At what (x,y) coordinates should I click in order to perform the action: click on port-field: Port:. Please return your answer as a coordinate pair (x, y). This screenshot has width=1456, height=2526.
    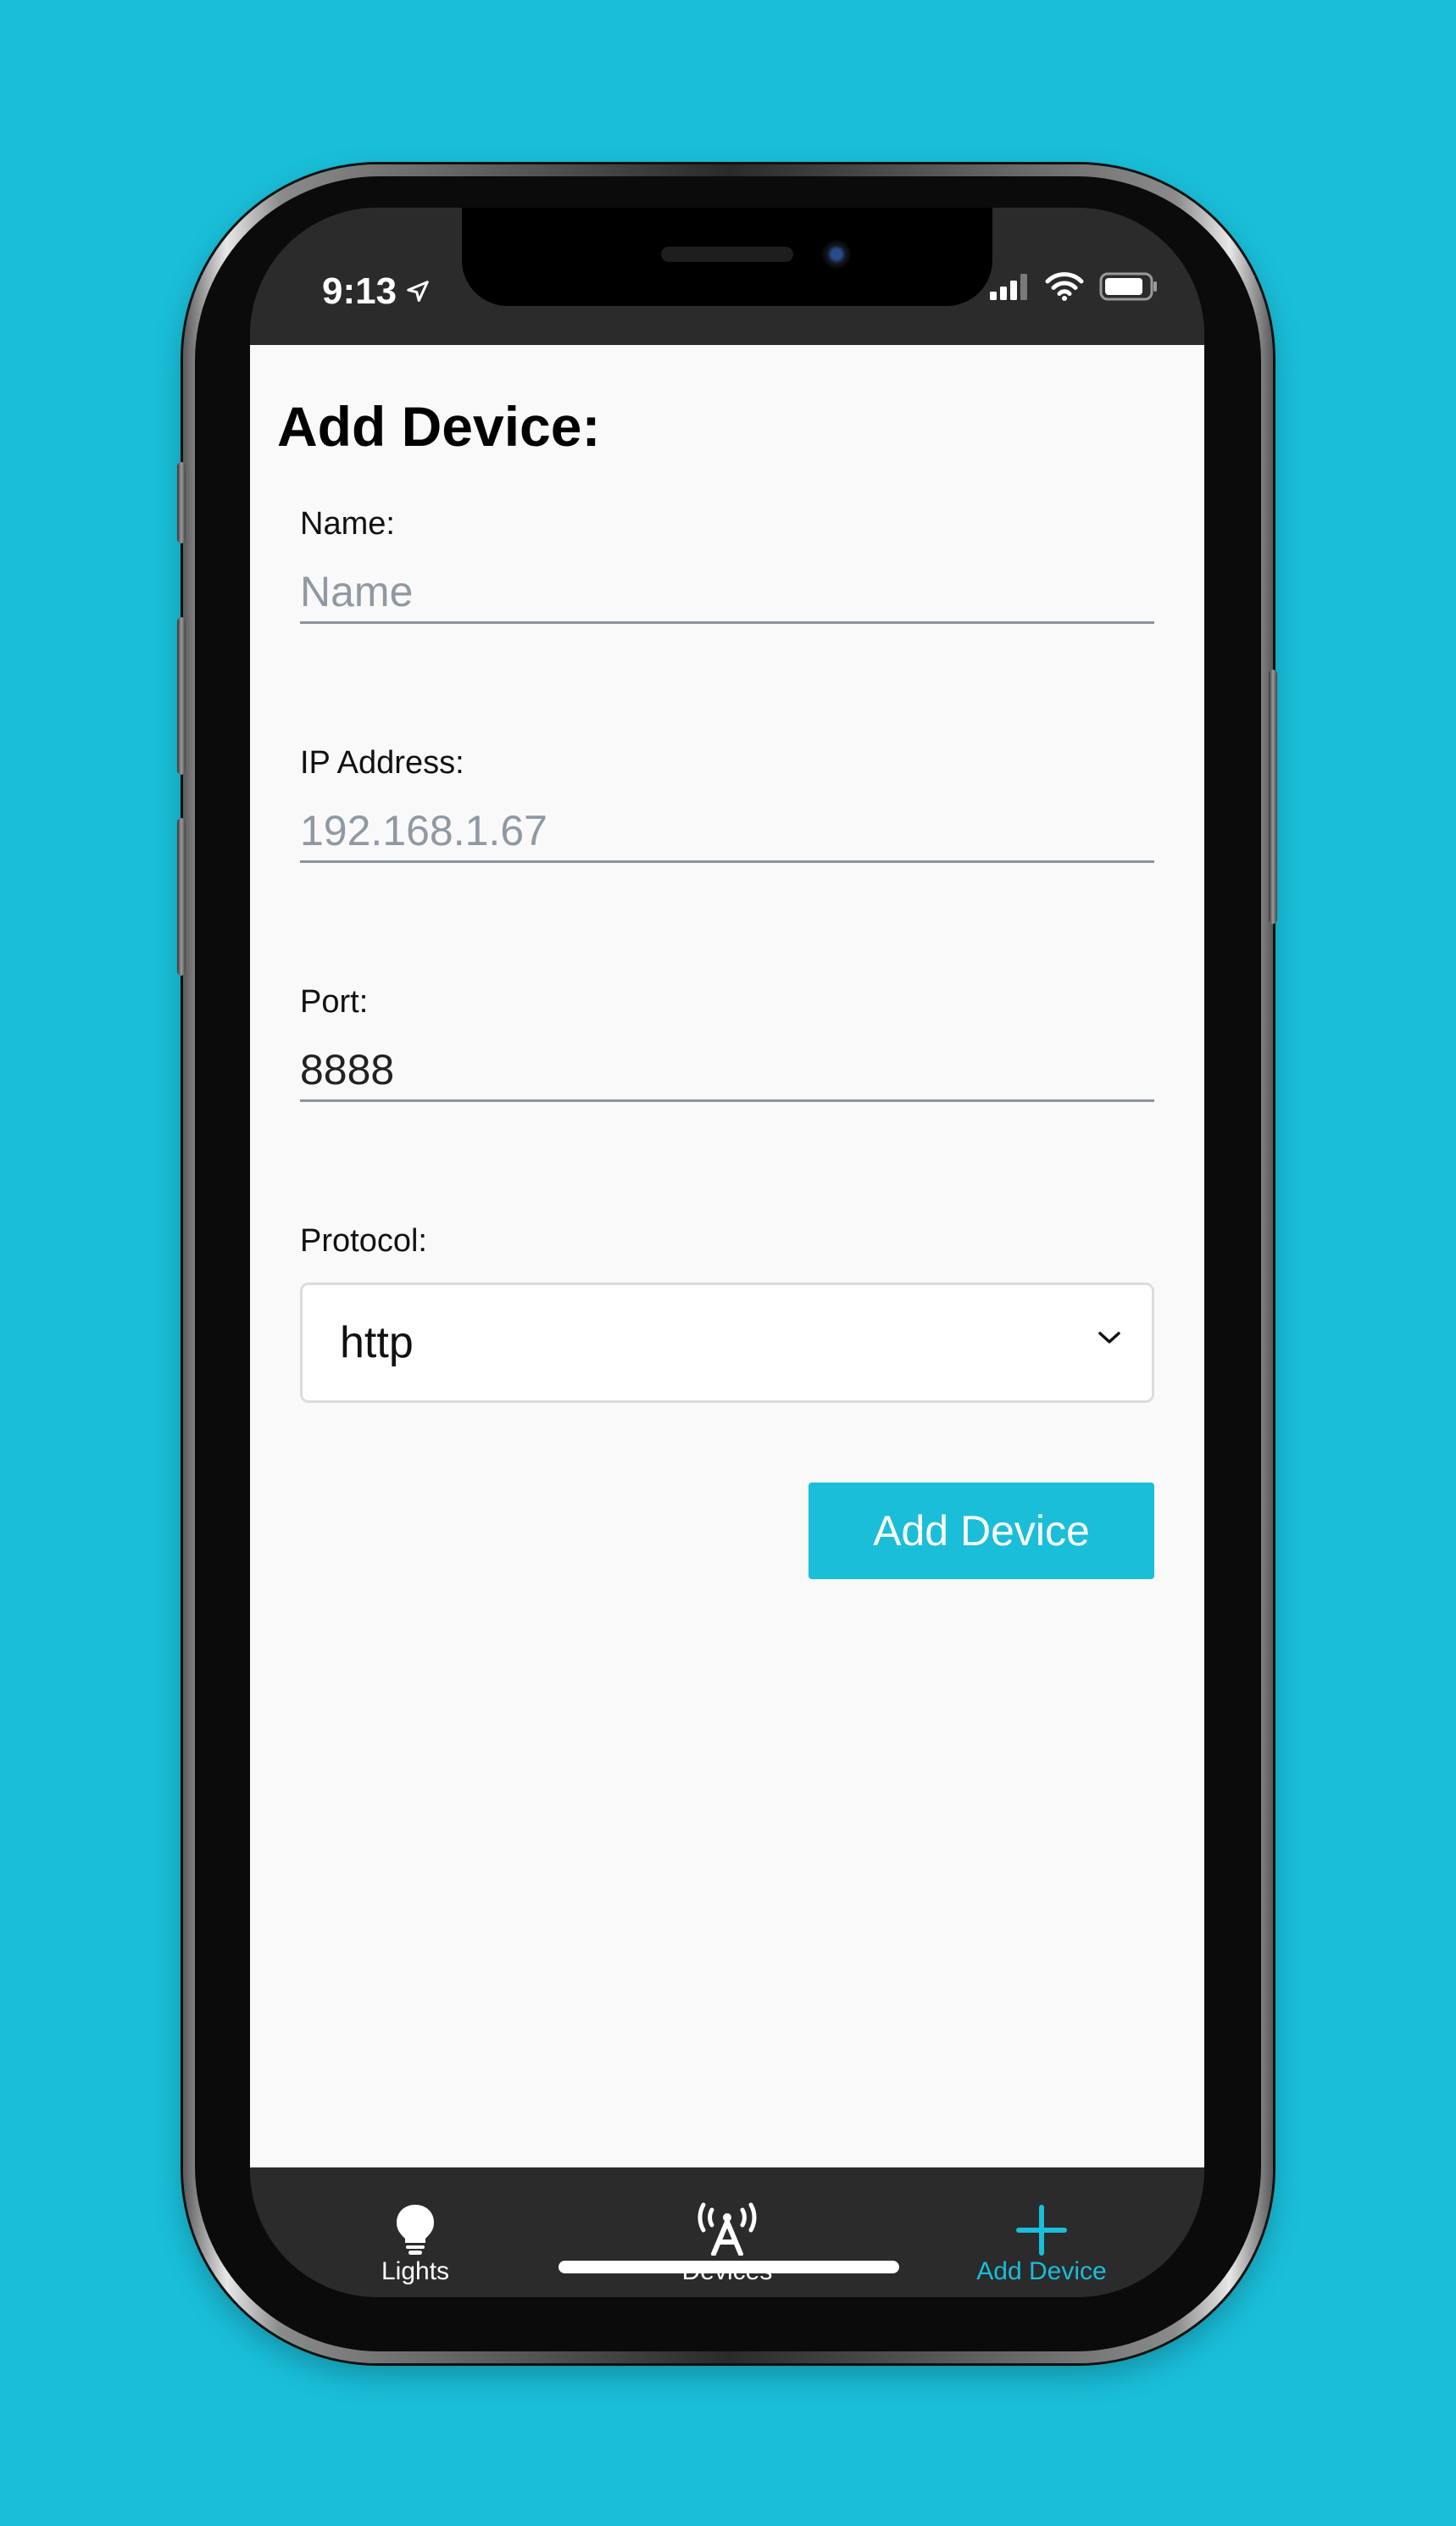
    Looking at the image, I should click on (727, 1043).